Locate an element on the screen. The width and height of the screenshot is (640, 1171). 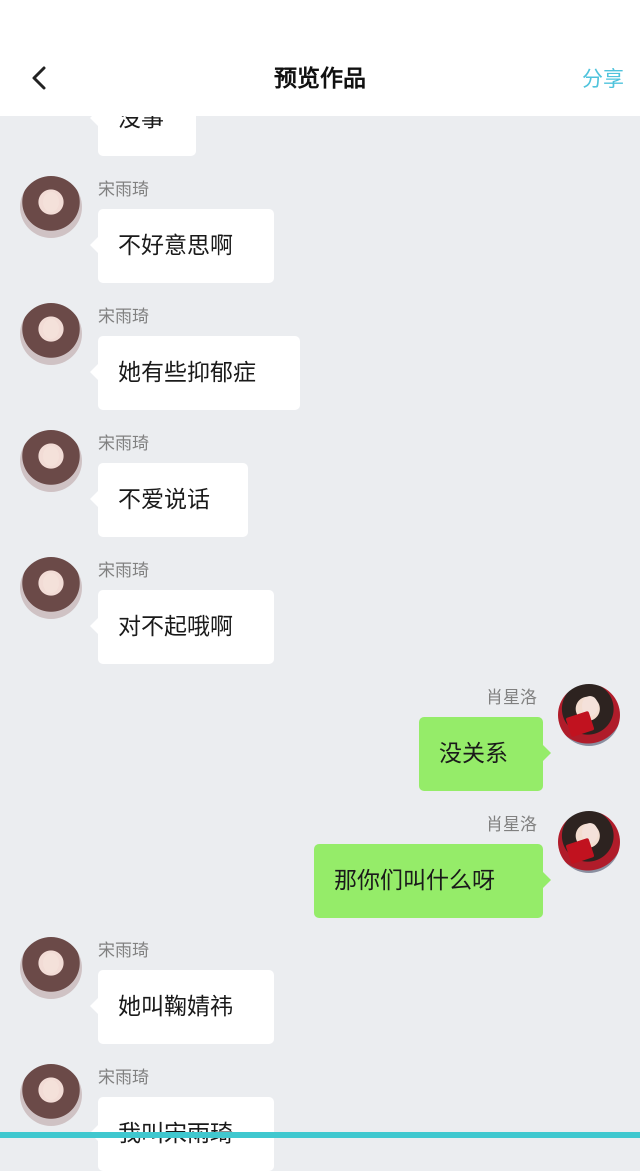
message-text: 她叫鞠婧祎 is located at coordinates (175, 1007).